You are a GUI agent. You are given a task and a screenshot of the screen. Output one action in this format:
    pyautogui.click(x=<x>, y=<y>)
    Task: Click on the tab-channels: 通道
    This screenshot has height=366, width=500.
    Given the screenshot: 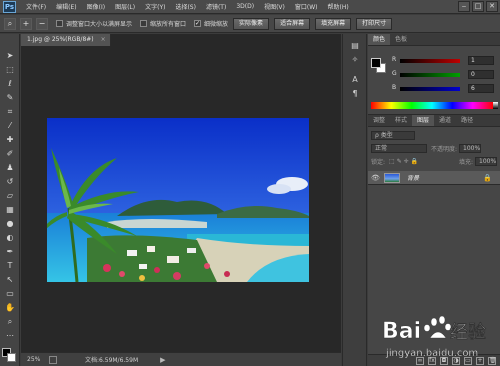 What is the action you would take?
    pyautogui.click(x=445, y=120)
    